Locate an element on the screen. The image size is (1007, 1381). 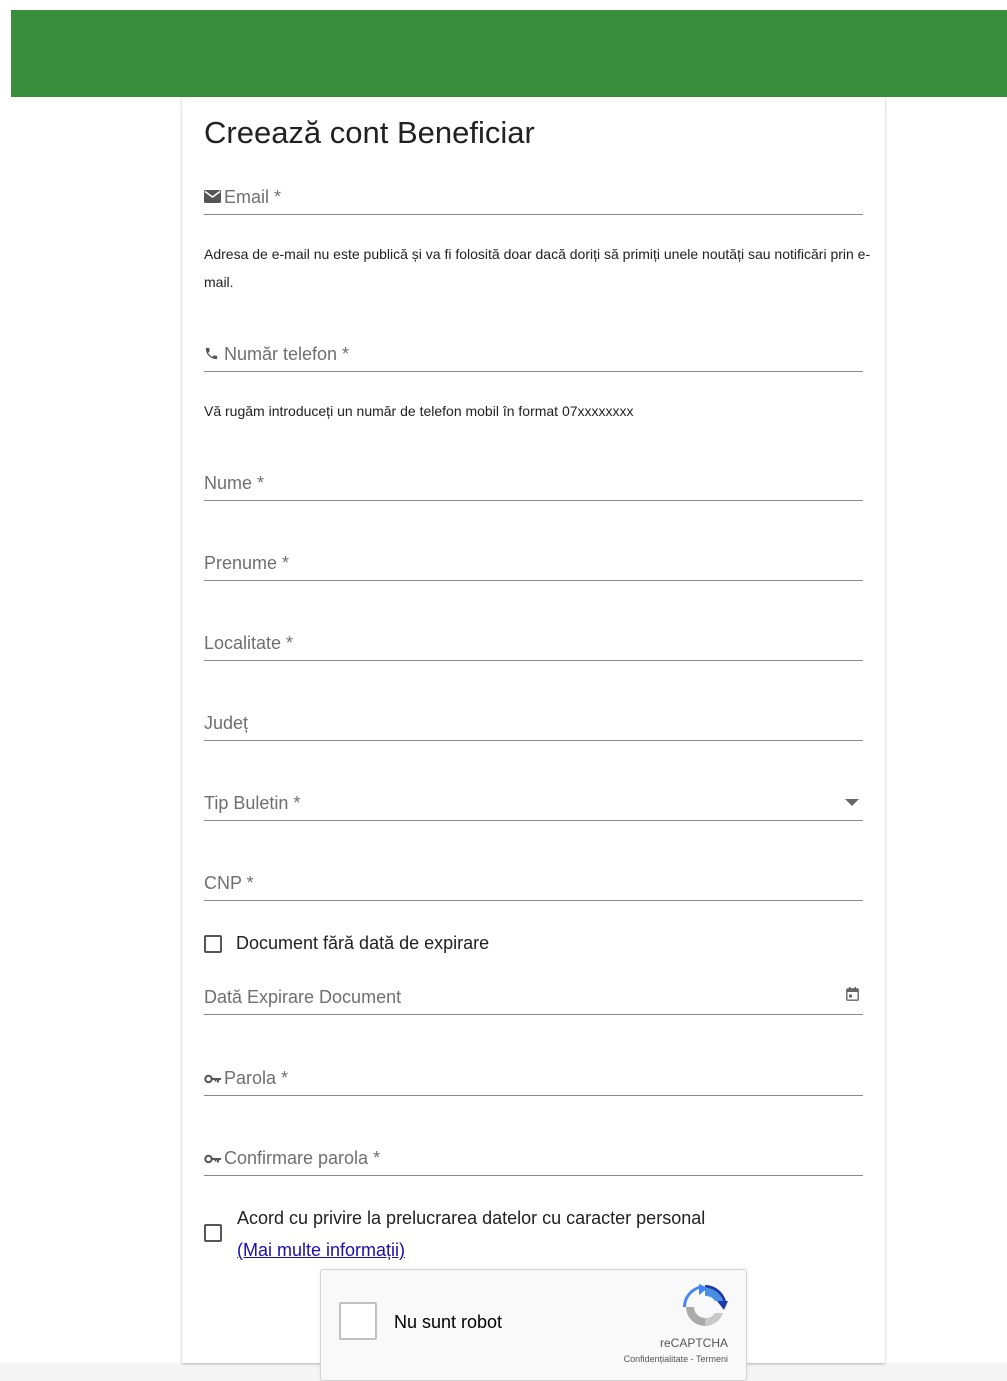
expiry-date-label: Dată Expirare Document is located at coordinates (303, 997).